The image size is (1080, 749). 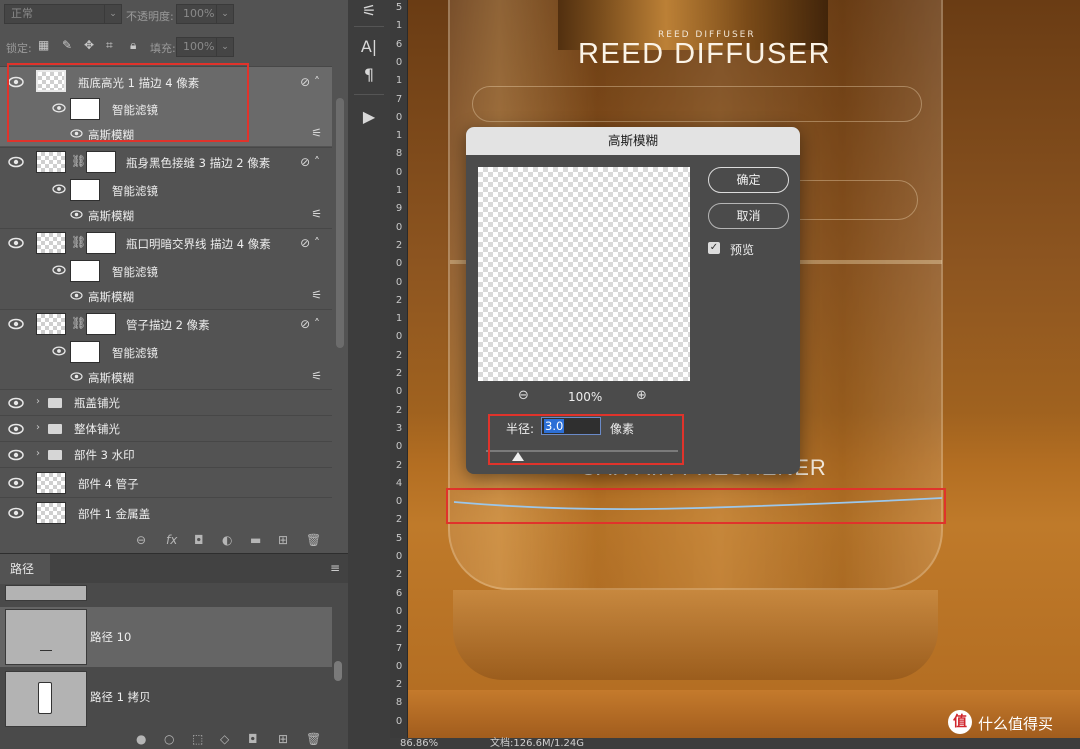 I want to click on logo-icon: 值, so click(x=960, y=722).